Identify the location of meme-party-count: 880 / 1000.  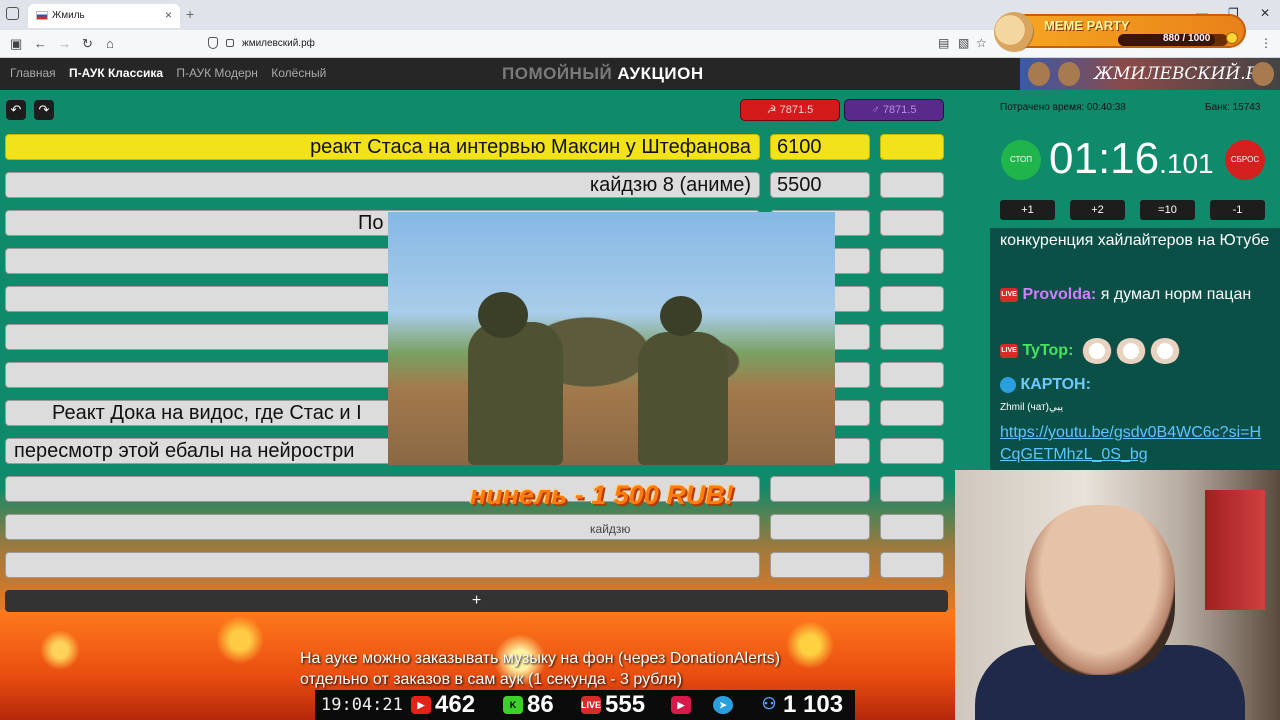
(1187, 38).